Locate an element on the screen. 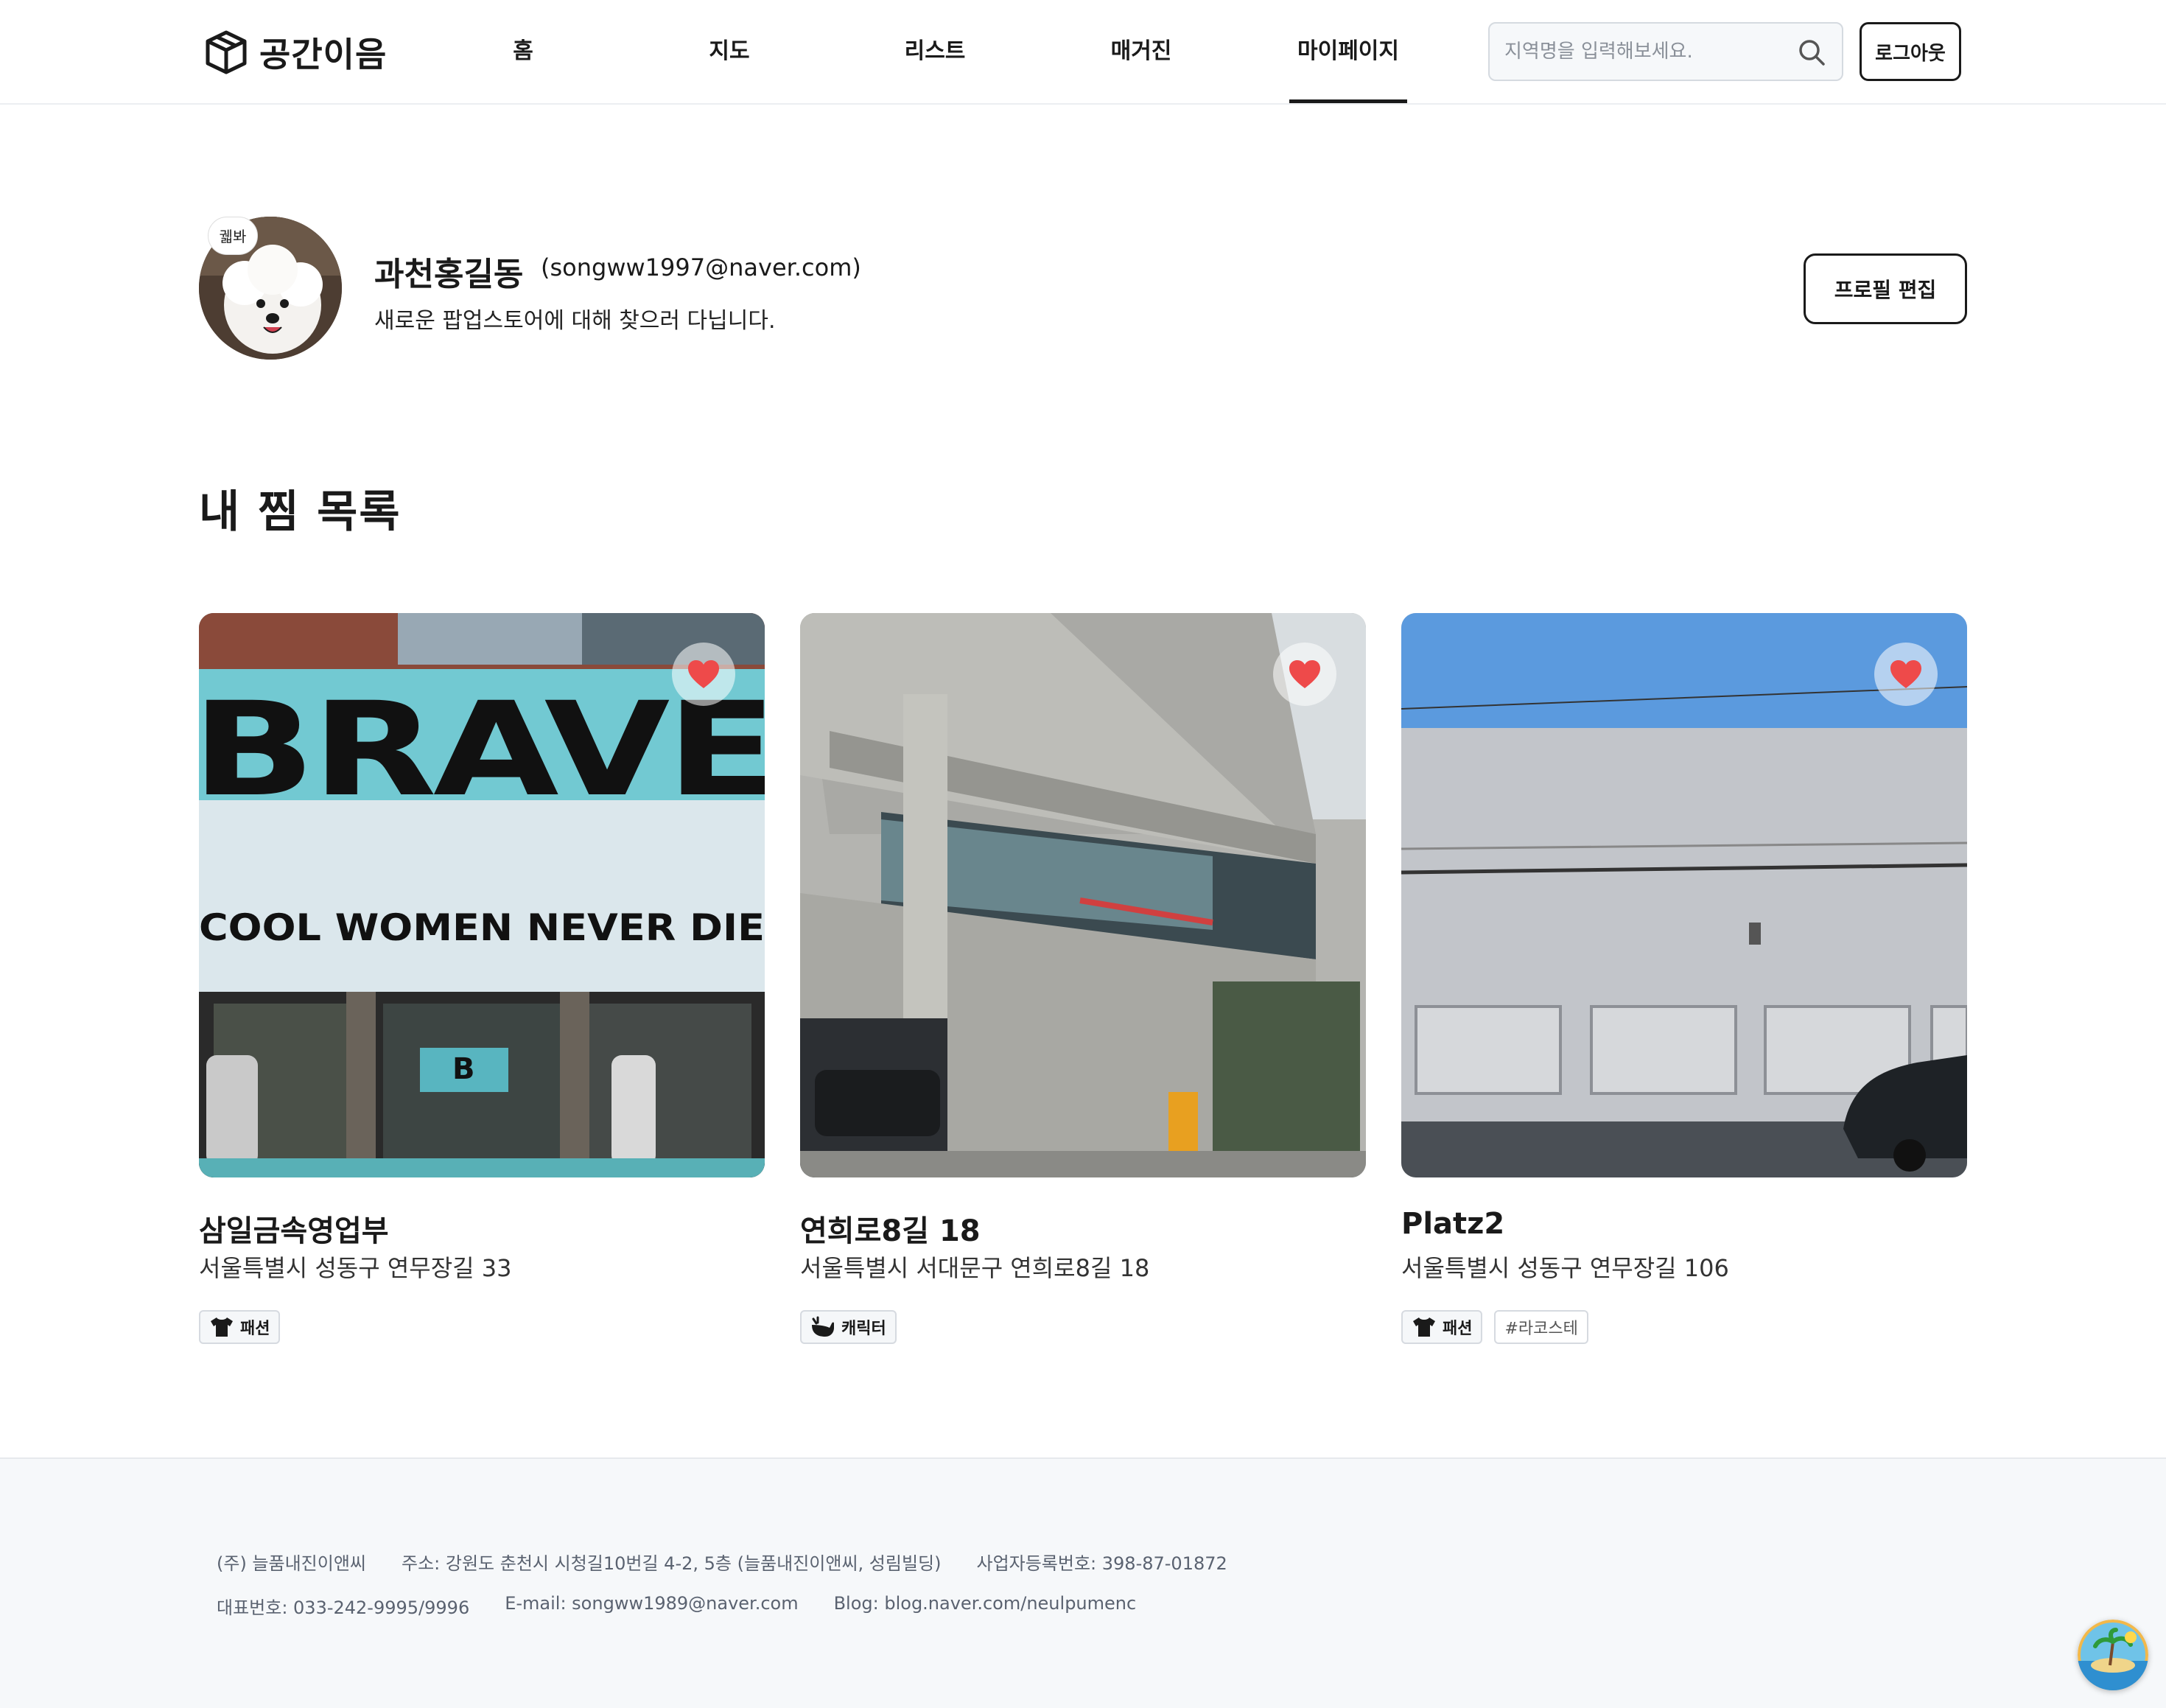 This screenshot has height=1708, width=2166. cube-logo-icon is located at coordinates (226, 52).